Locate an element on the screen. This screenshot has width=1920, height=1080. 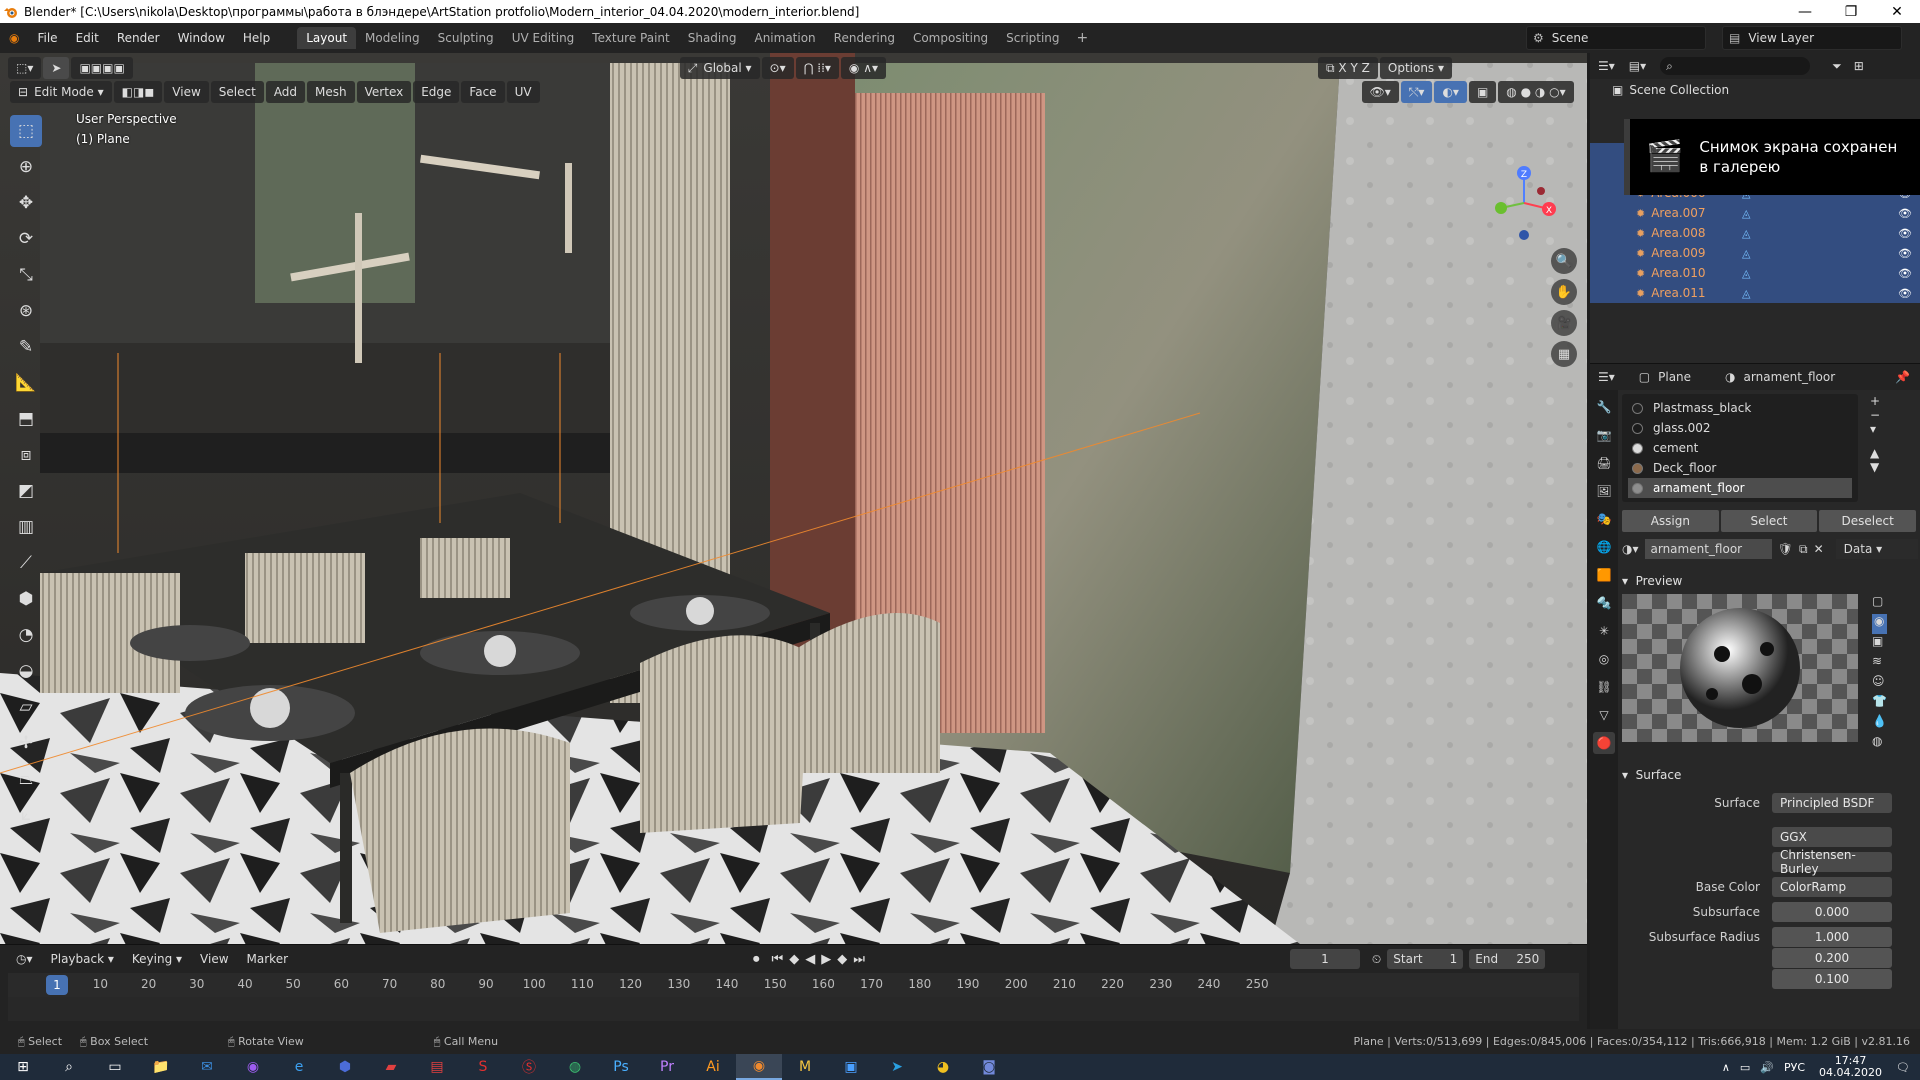
menu-timeline-view: View is located at coordinates (214, 959).